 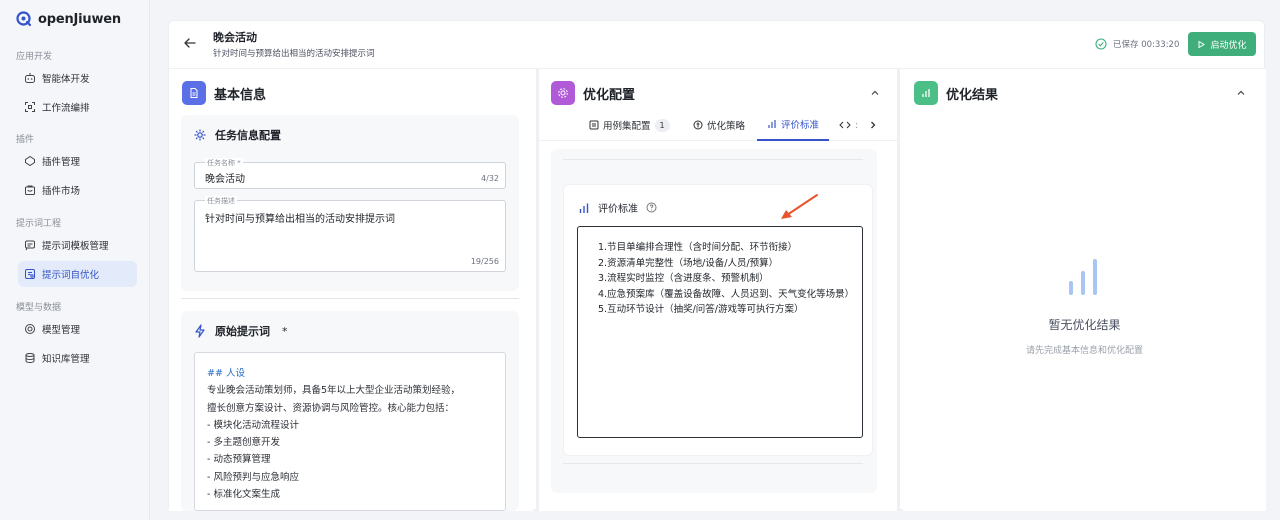 I want to click on tab-code: :, so click(x=848, y=125).